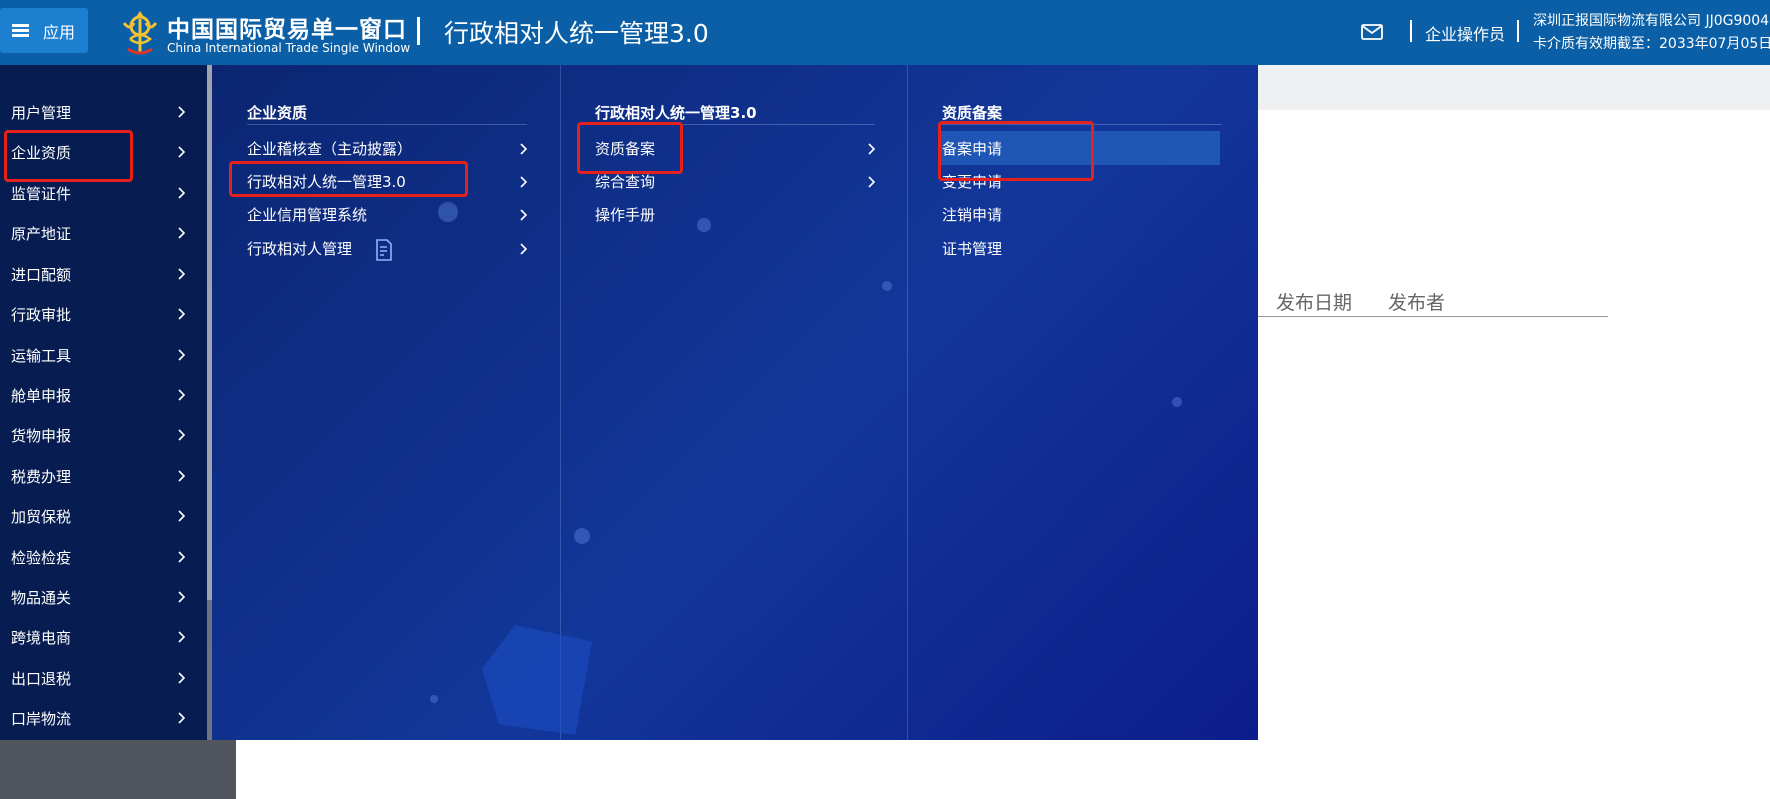  I want to click on sidebar-item-export-tax-refund: 出口退税, so click(103, 678).